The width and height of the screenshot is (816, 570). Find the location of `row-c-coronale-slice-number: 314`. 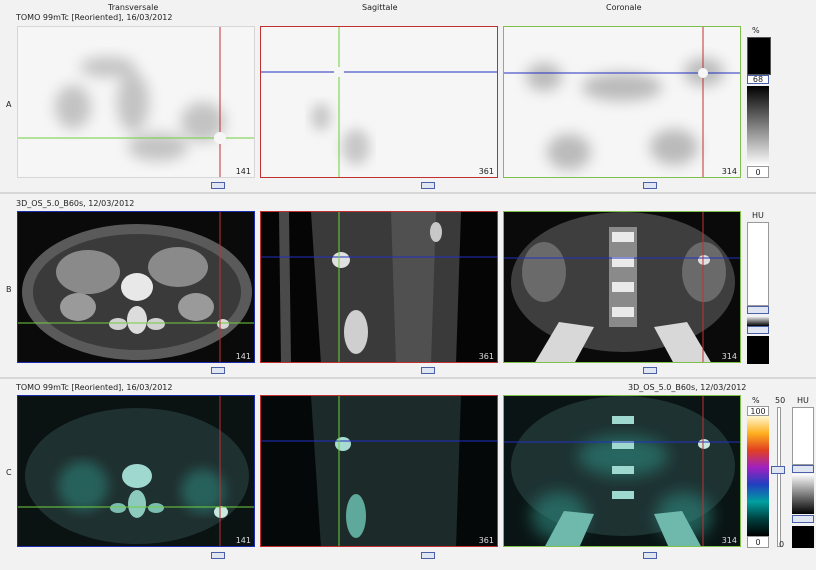

row-c-coronale-slice-number: 314 is located at coordinates (729, 540).